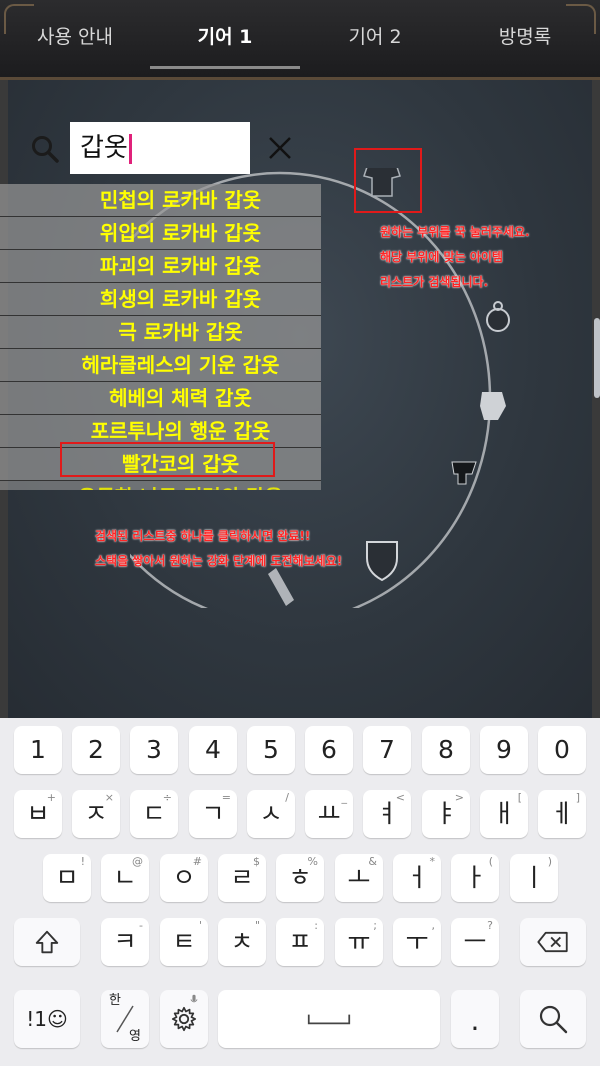 Image resolution: width=600 pixels, height=1066 pixels. Describe the element at coordinates (434, 282) in the screenshot. I see `slot-hint-line: 리스트가 검색됩니다.` at that location.